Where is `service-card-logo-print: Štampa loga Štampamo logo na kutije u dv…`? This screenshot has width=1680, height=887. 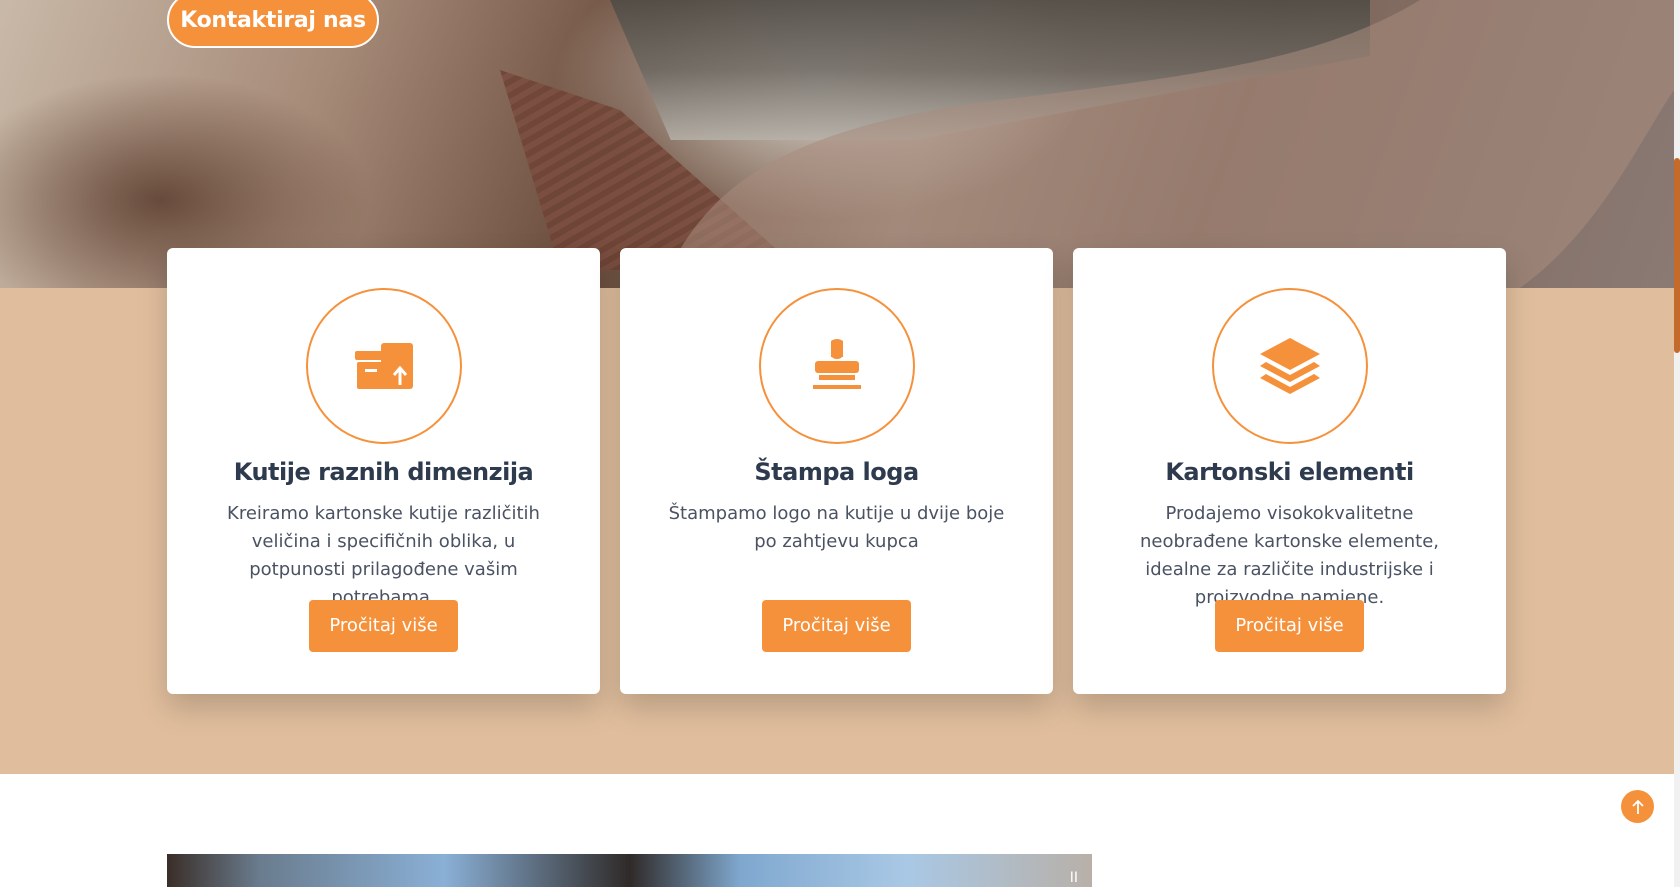
service-card-logo-print: Štampa loga Štampamo logo na kutije u dv… is located at coordinates (836, 471).